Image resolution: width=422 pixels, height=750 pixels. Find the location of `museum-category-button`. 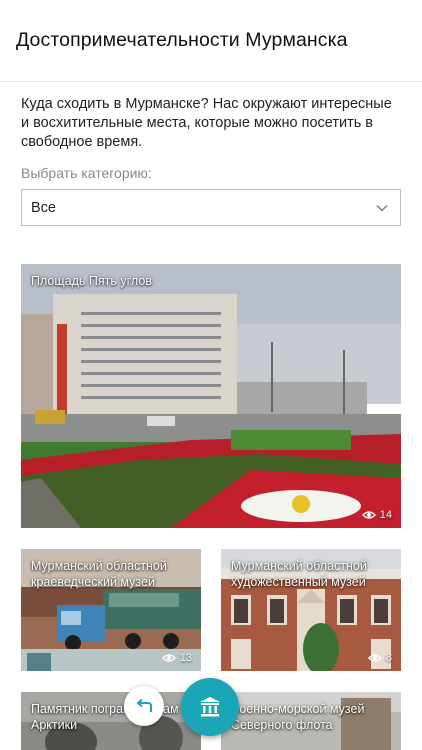

museum-category-button is located at coordinates (210, 707).